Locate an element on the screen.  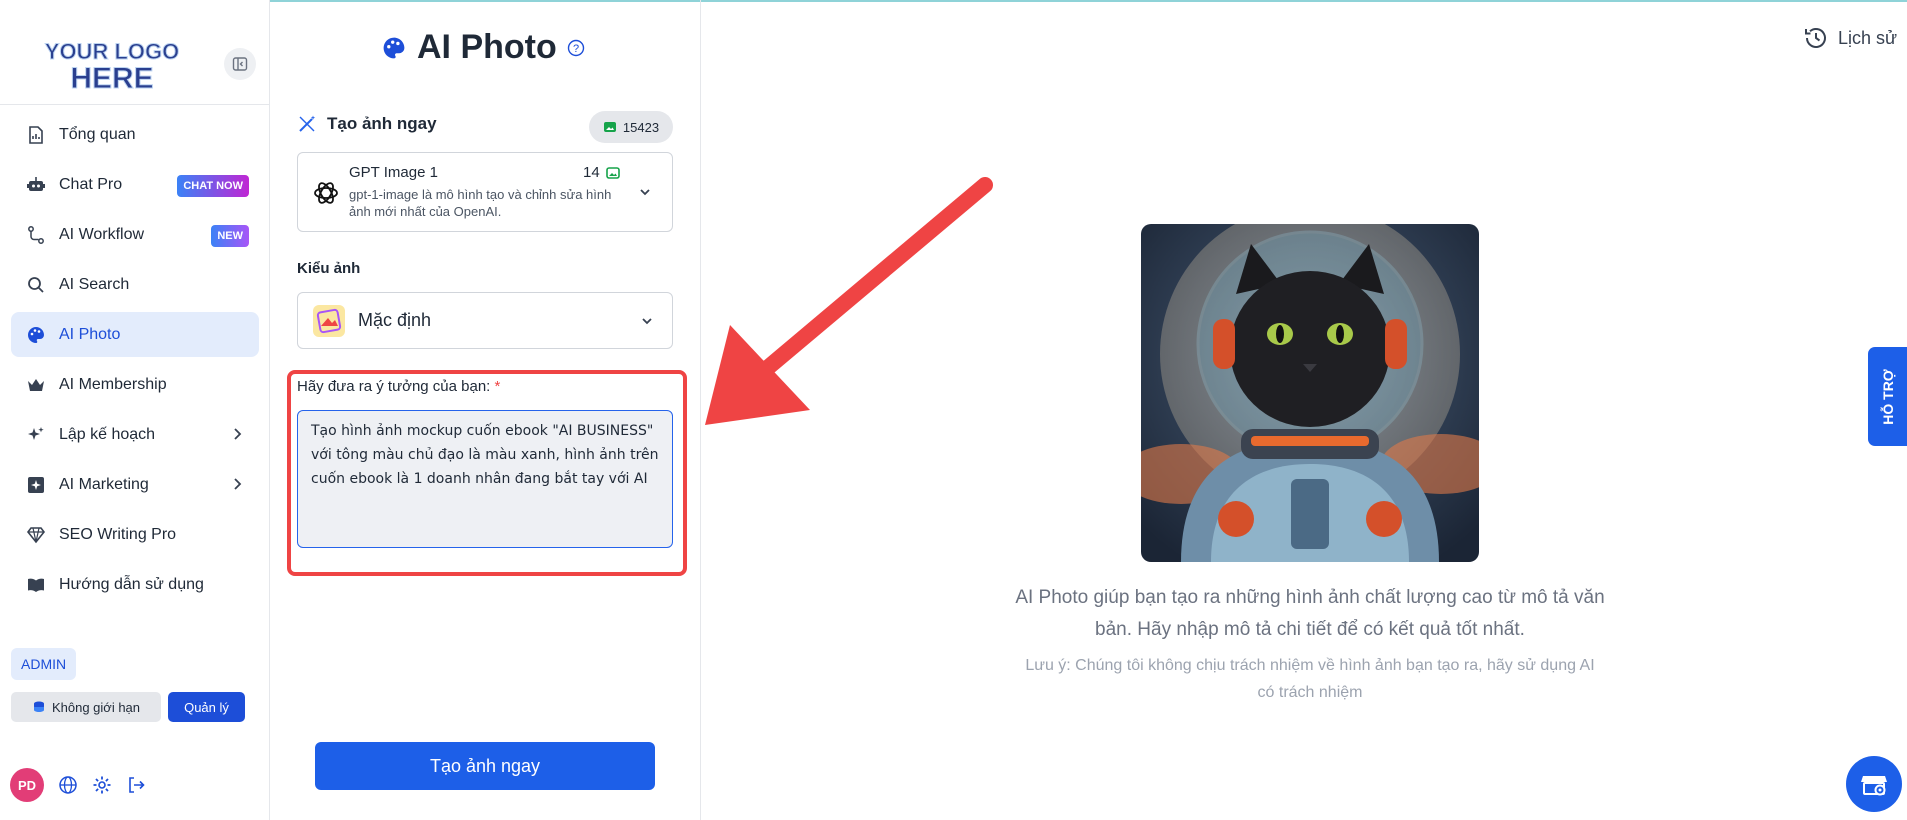
history-icon is located at coordinates (1815, 38).